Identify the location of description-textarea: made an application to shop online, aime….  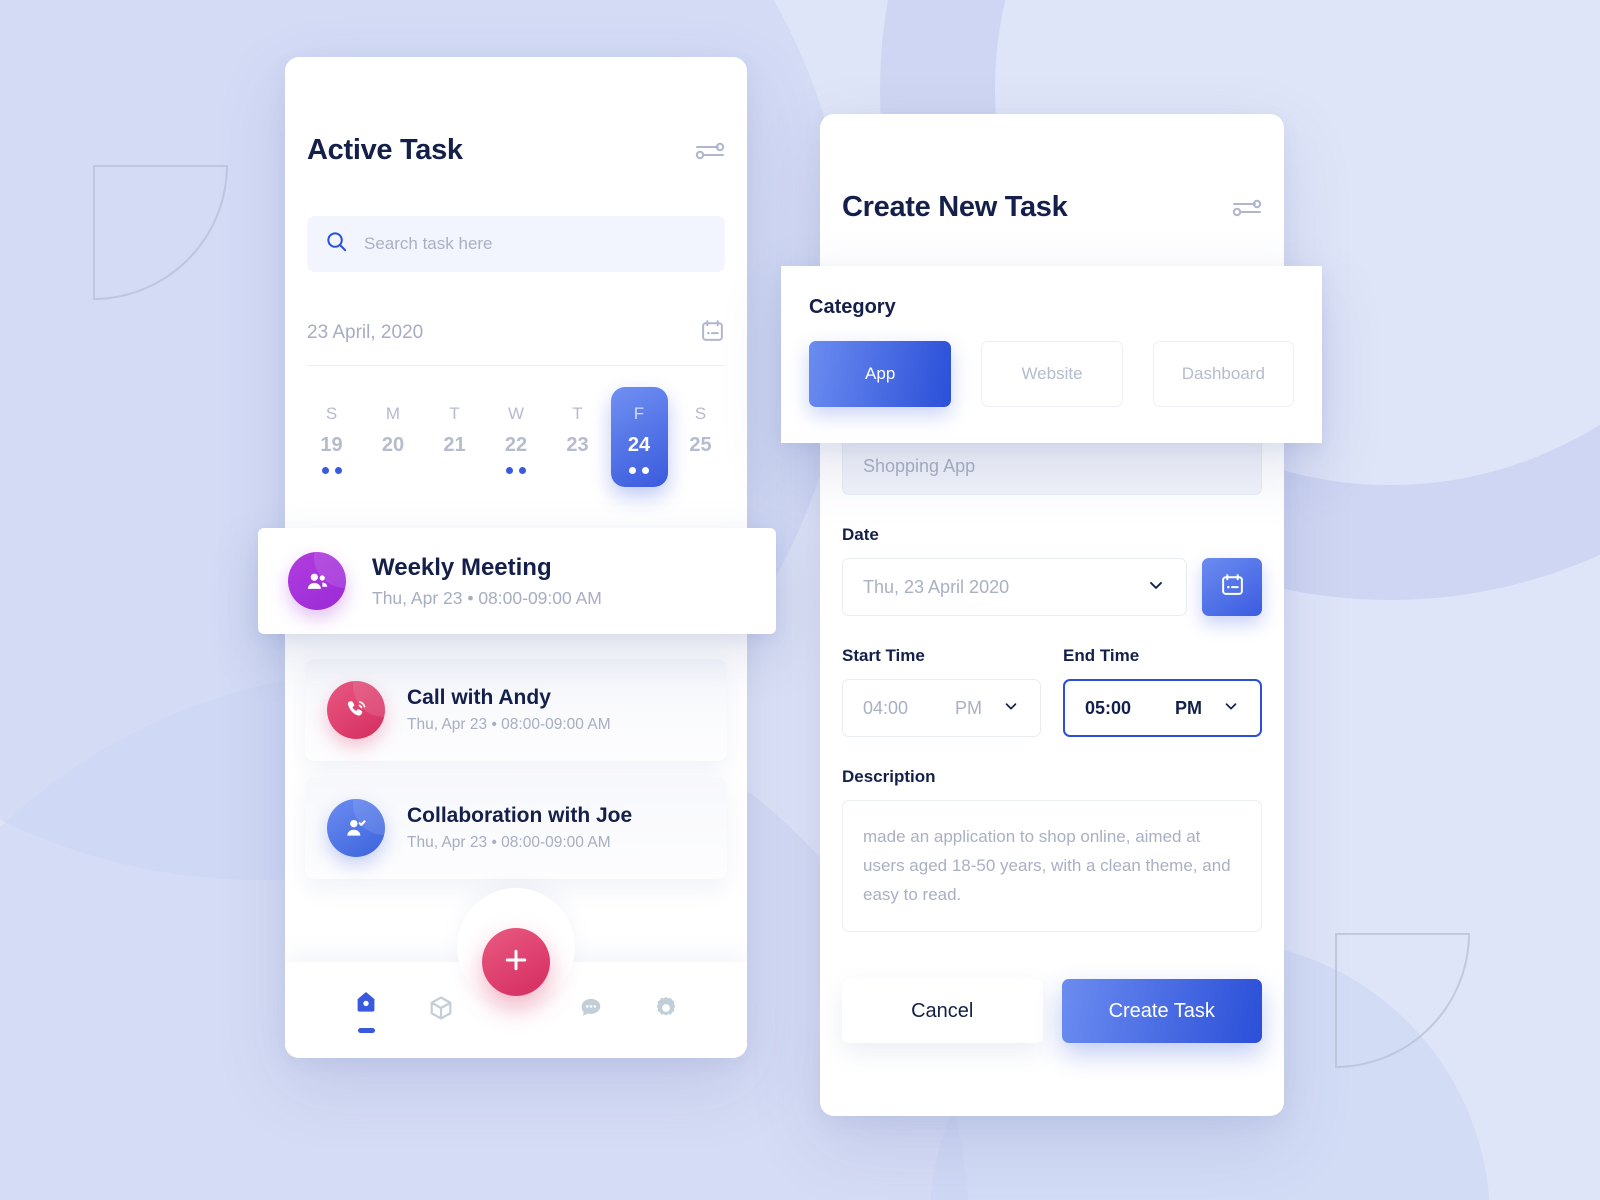
(1052, 866).